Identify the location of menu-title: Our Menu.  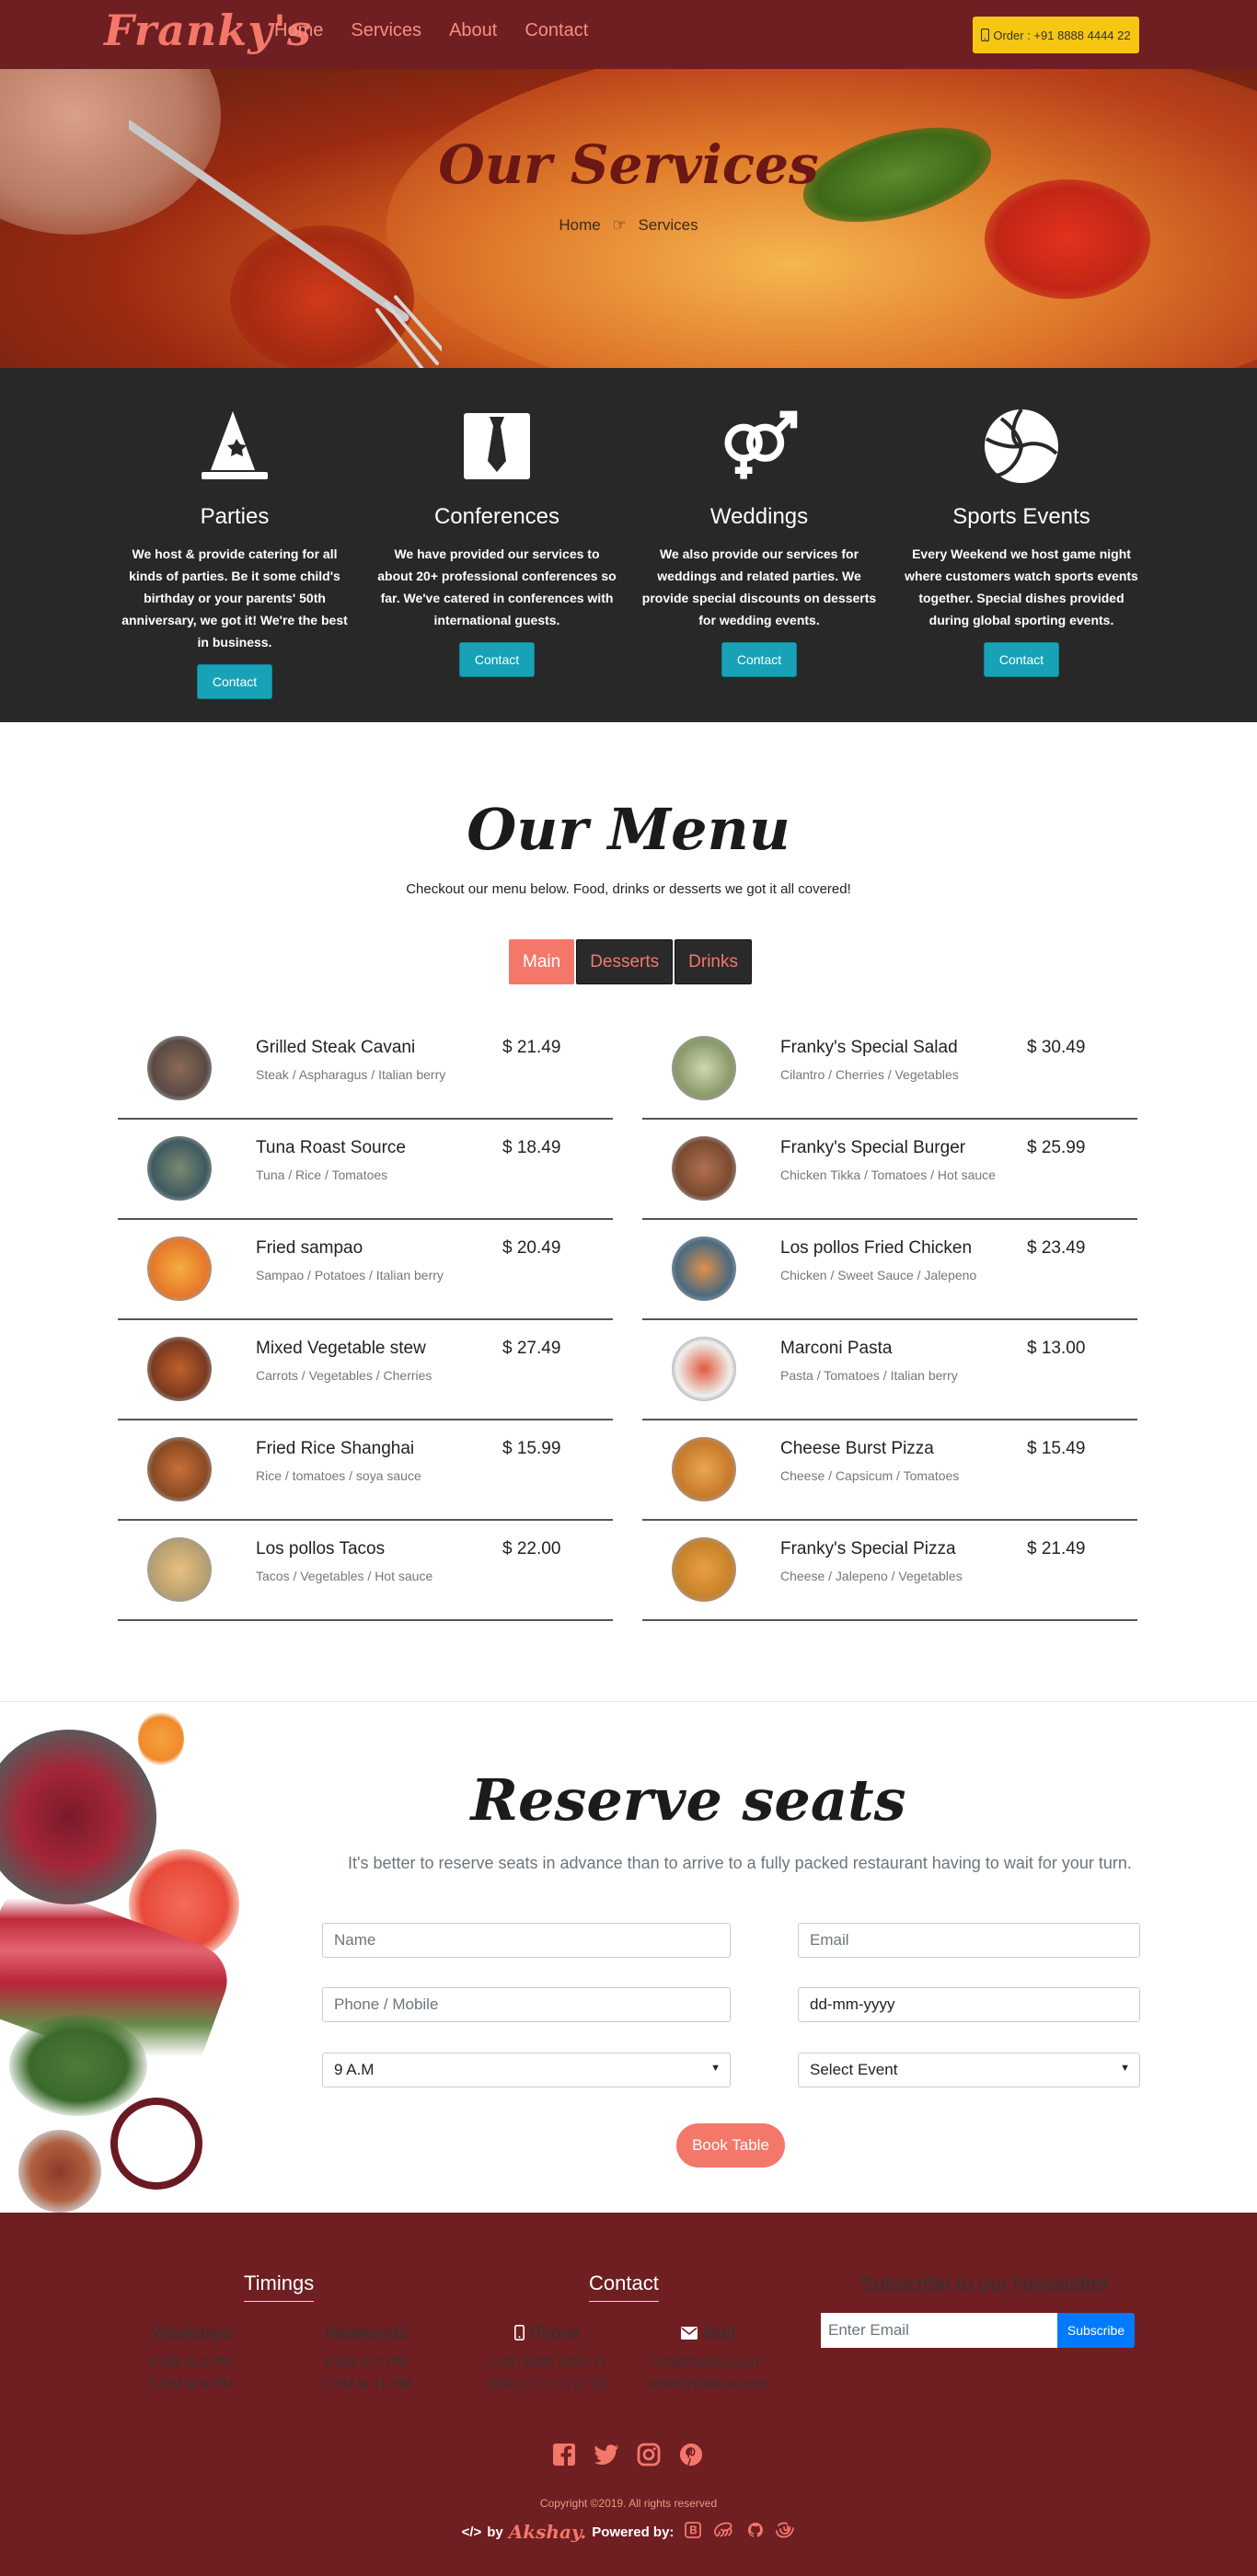
(628, 829).